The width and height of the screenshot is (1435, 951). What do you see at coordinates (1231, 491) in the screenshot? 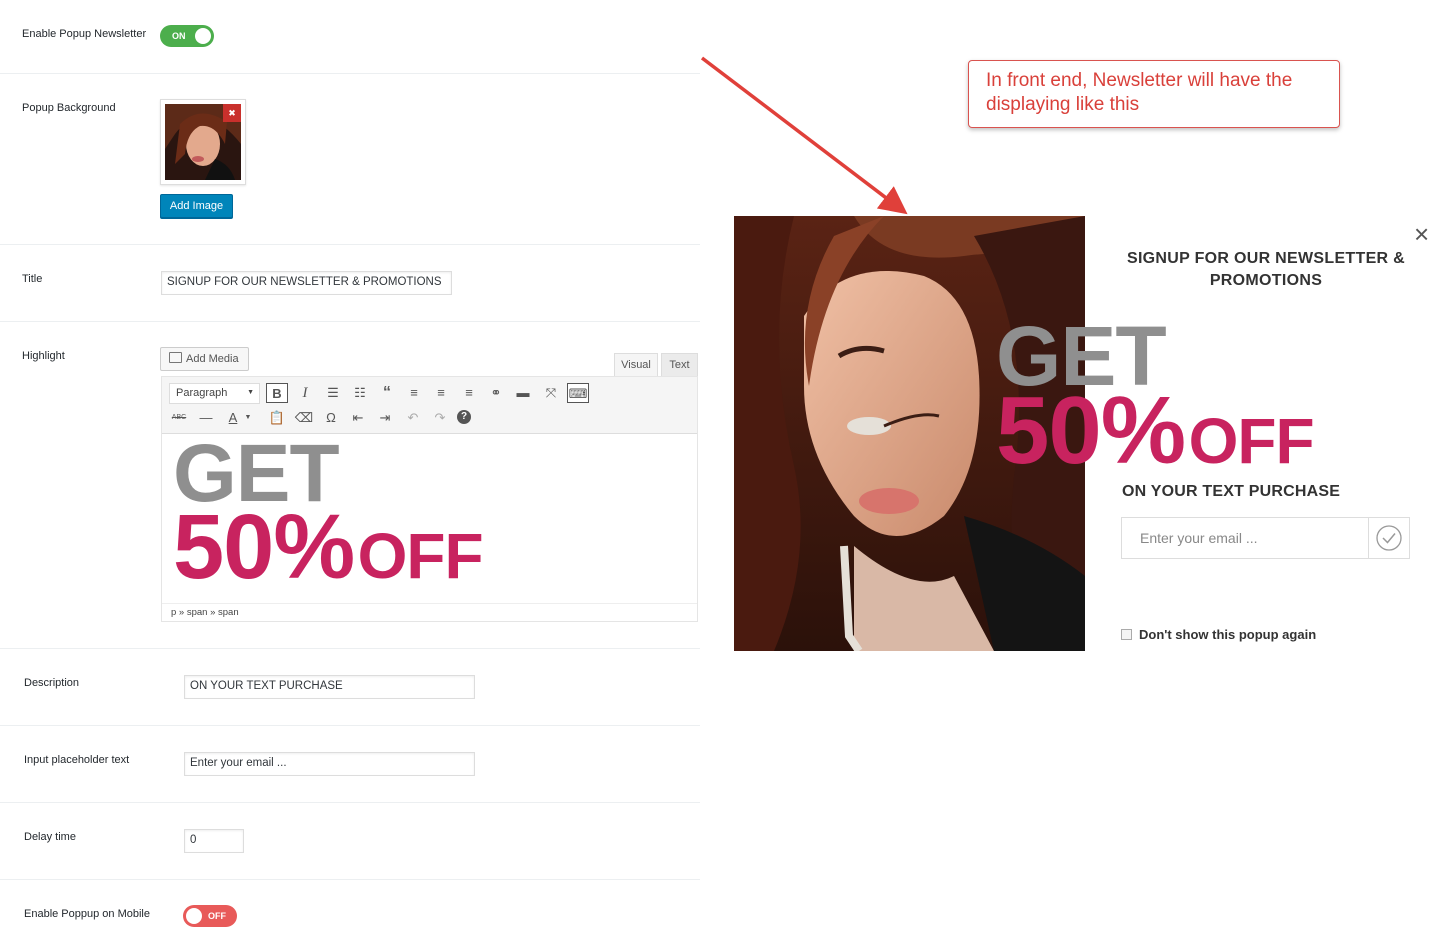
I see `popup-description: ON YOUR TEXT PURCHASE` at bounding box center [1231, 491].